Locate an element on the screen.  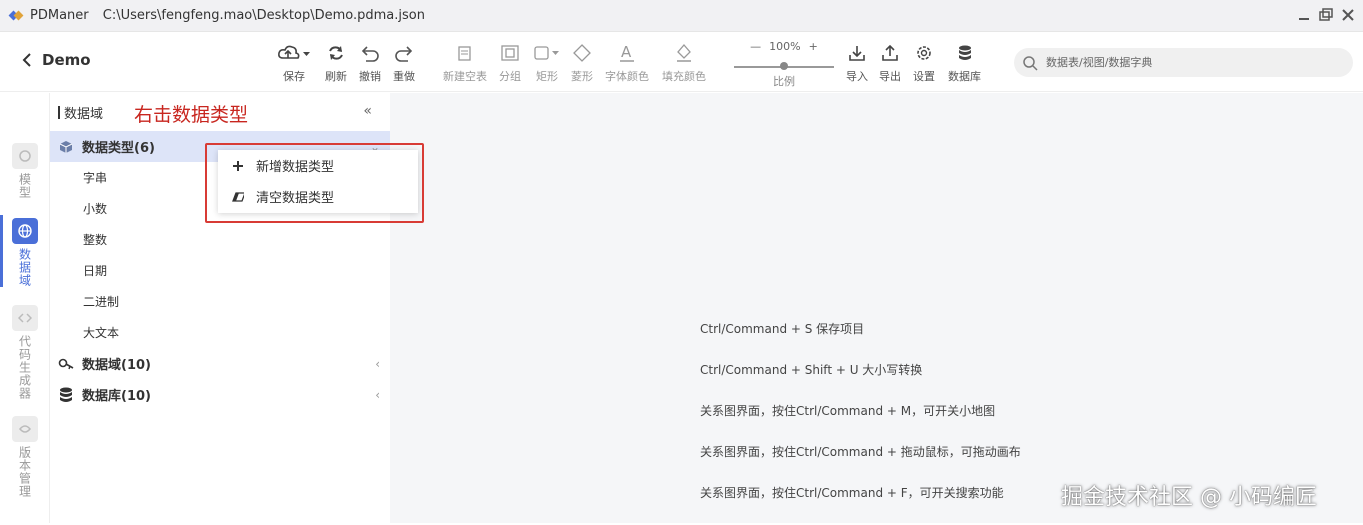
refresh-button: 刷新 is located at coordinates (336, 63).